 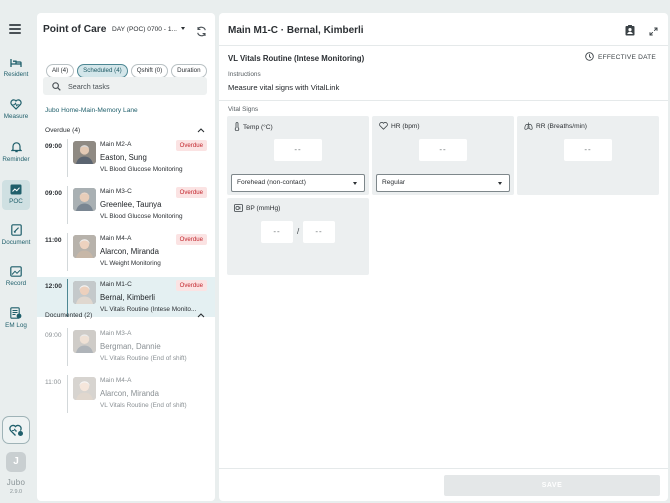 I want to click on temp-card: Temp (°C) -- Forehead (non-contact), so click(x=298, y=155).